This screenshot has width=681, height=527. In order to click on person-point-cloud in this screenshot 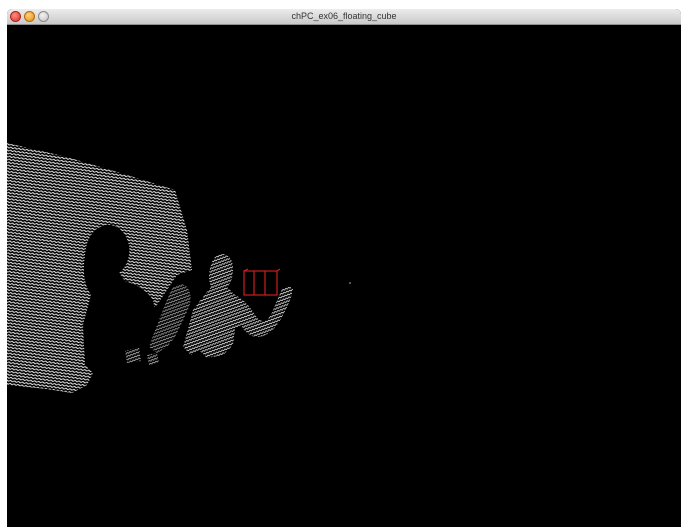, I will do `click(238, 306)`.